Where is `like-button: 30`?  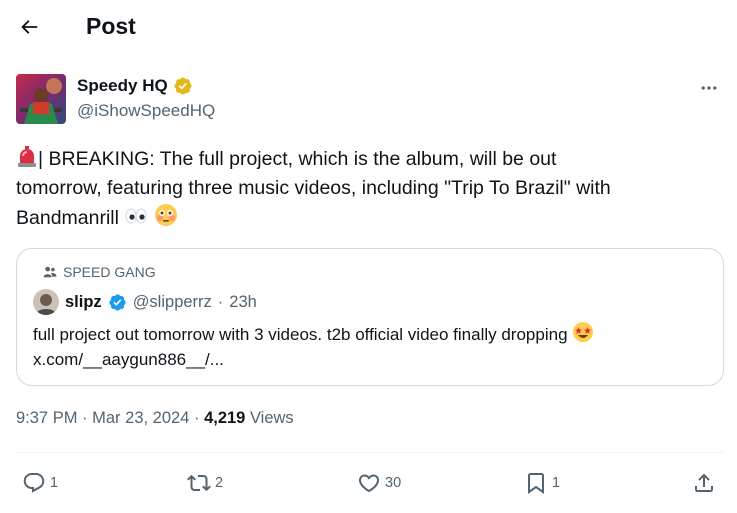
like-button: 30 is located at coordinates (379, 483).